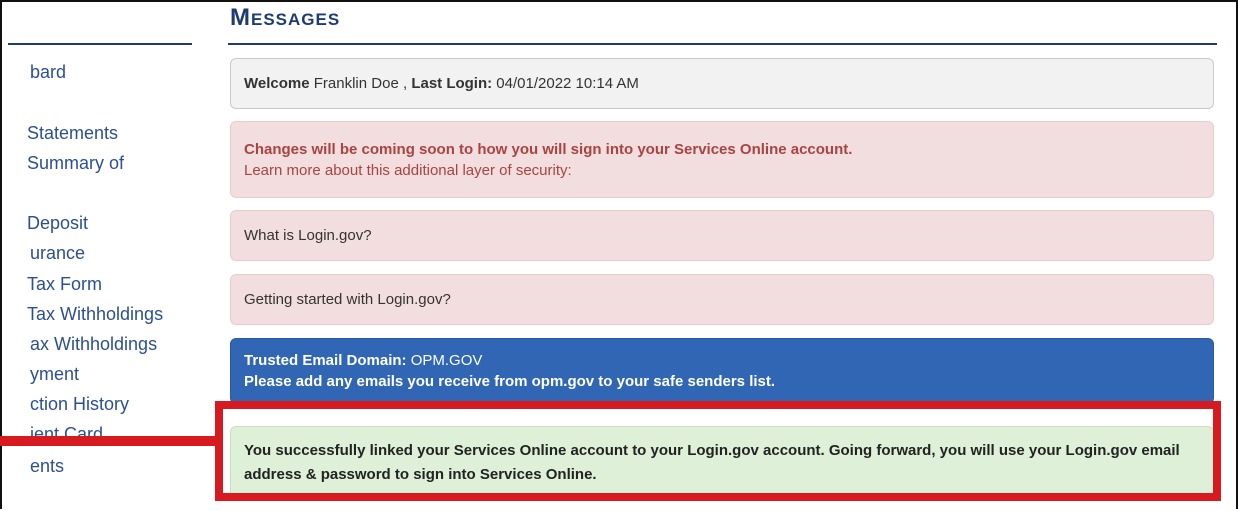 This screenshot has width=1238, height=511. Describe the element at coordinates (308, 235) in the screenshot. I see `what-is-logingov-label: What is Login.gov?` at that location.